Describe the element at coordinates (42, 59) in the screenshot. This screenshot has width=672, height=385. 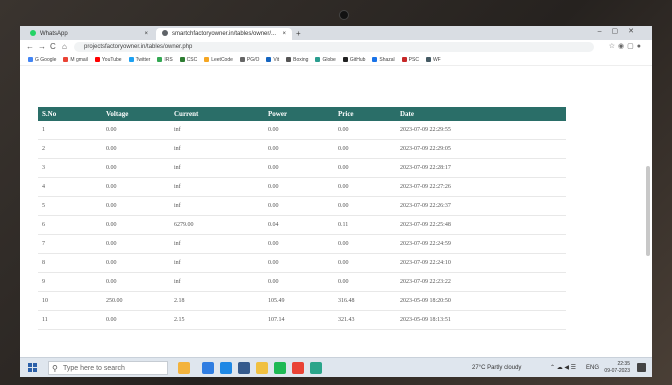
I see `bookmark-item: G Google` at that location.